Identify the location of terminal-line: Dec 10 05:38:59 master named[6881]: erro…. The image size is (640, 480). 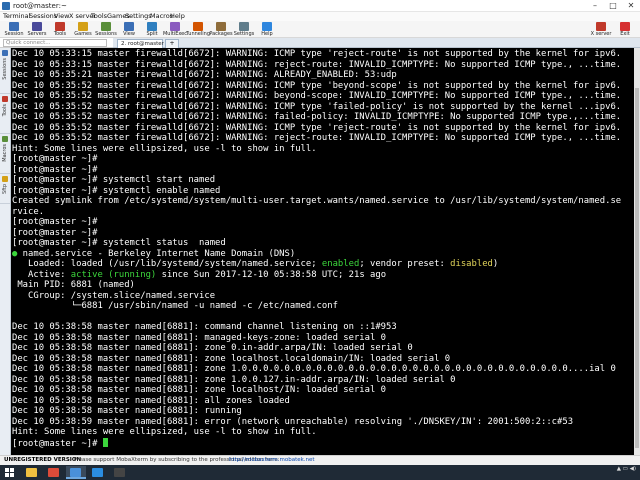
(293, 421).